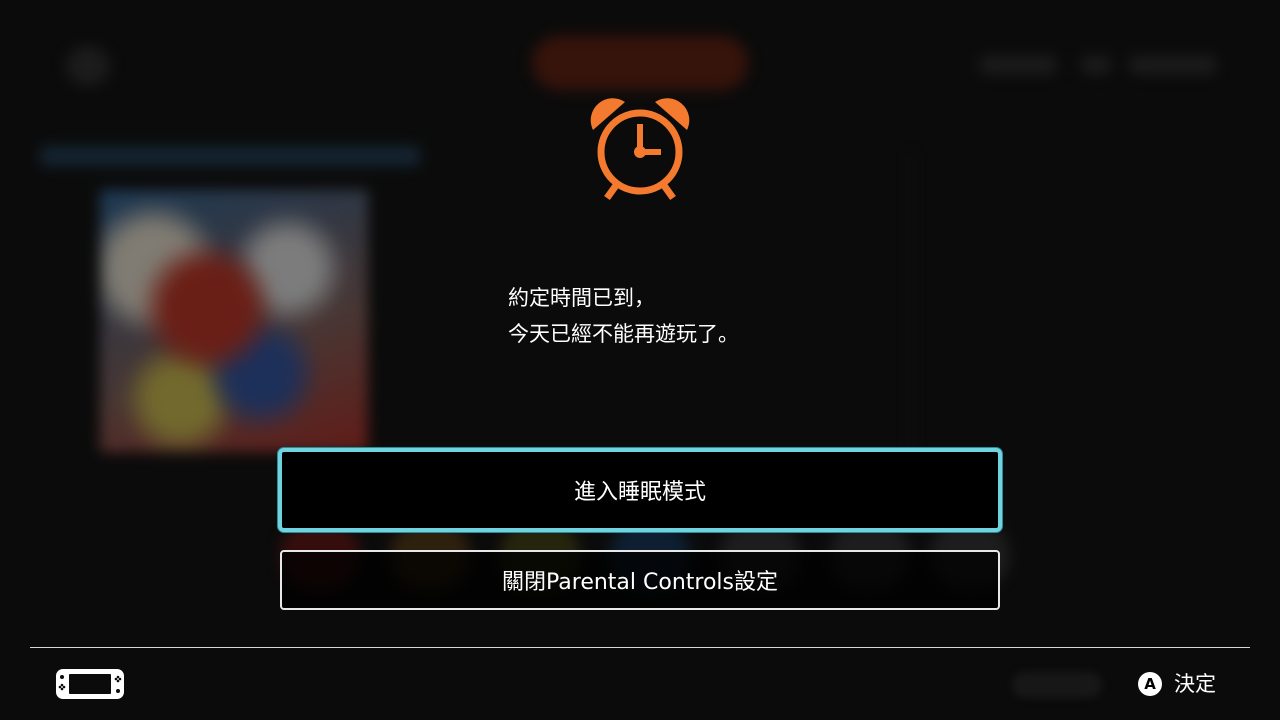  What do you see at coordinates (1096, 65) in the screenshot?
I see `background-status-wifi` at bounding box center [1096, 65].